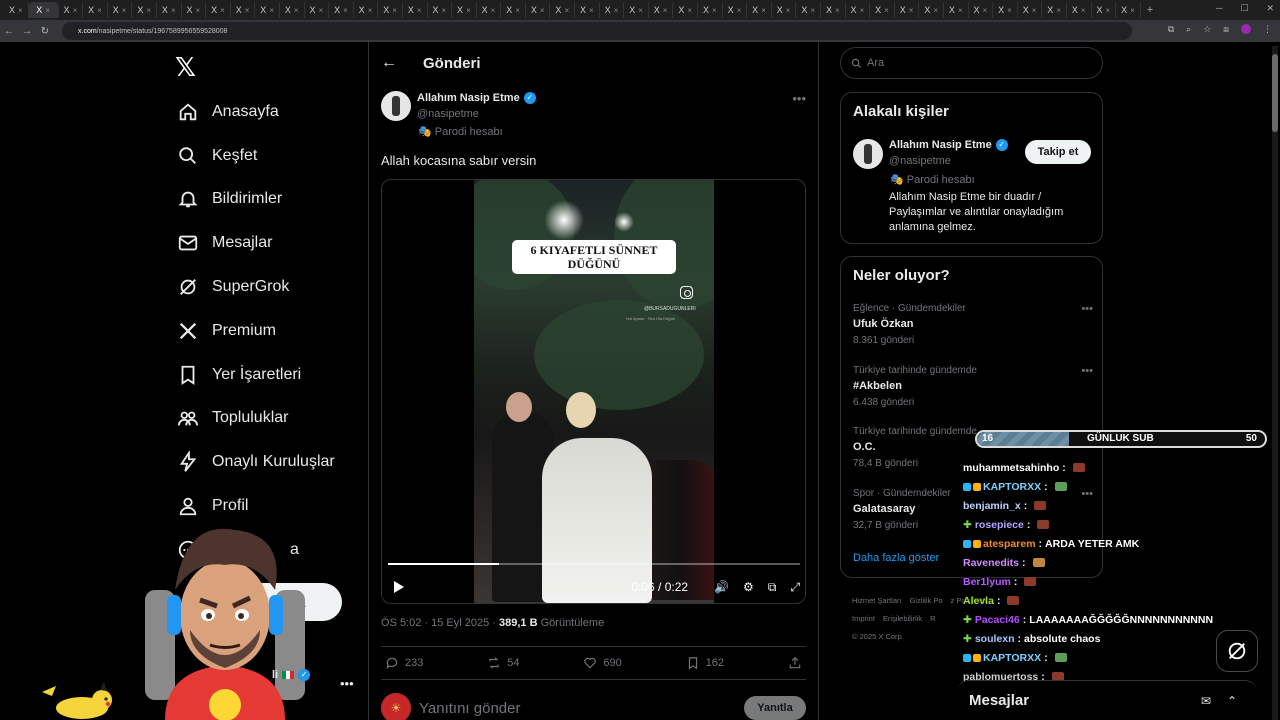  I want to click on chat-username: muhammetsahinho, so click(1011, 468).